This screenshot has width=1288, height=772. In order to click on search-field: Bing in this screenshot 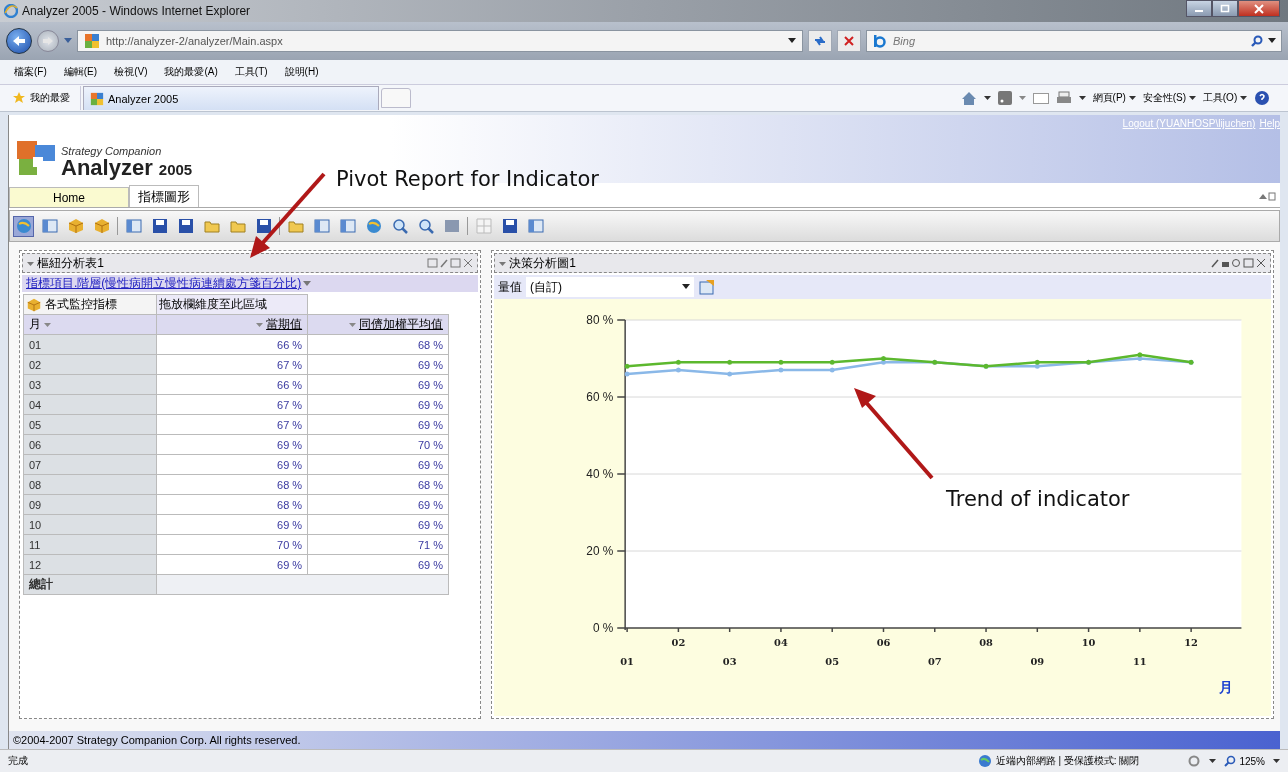, I will do `click(1074, 41)`.